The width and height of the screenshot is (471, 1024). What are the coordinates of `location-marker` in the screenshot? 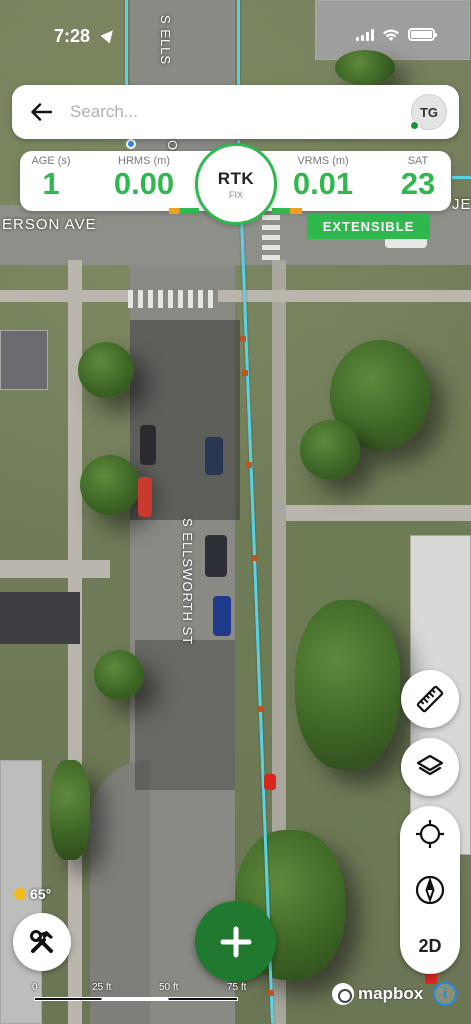 It's located at (131, 144).